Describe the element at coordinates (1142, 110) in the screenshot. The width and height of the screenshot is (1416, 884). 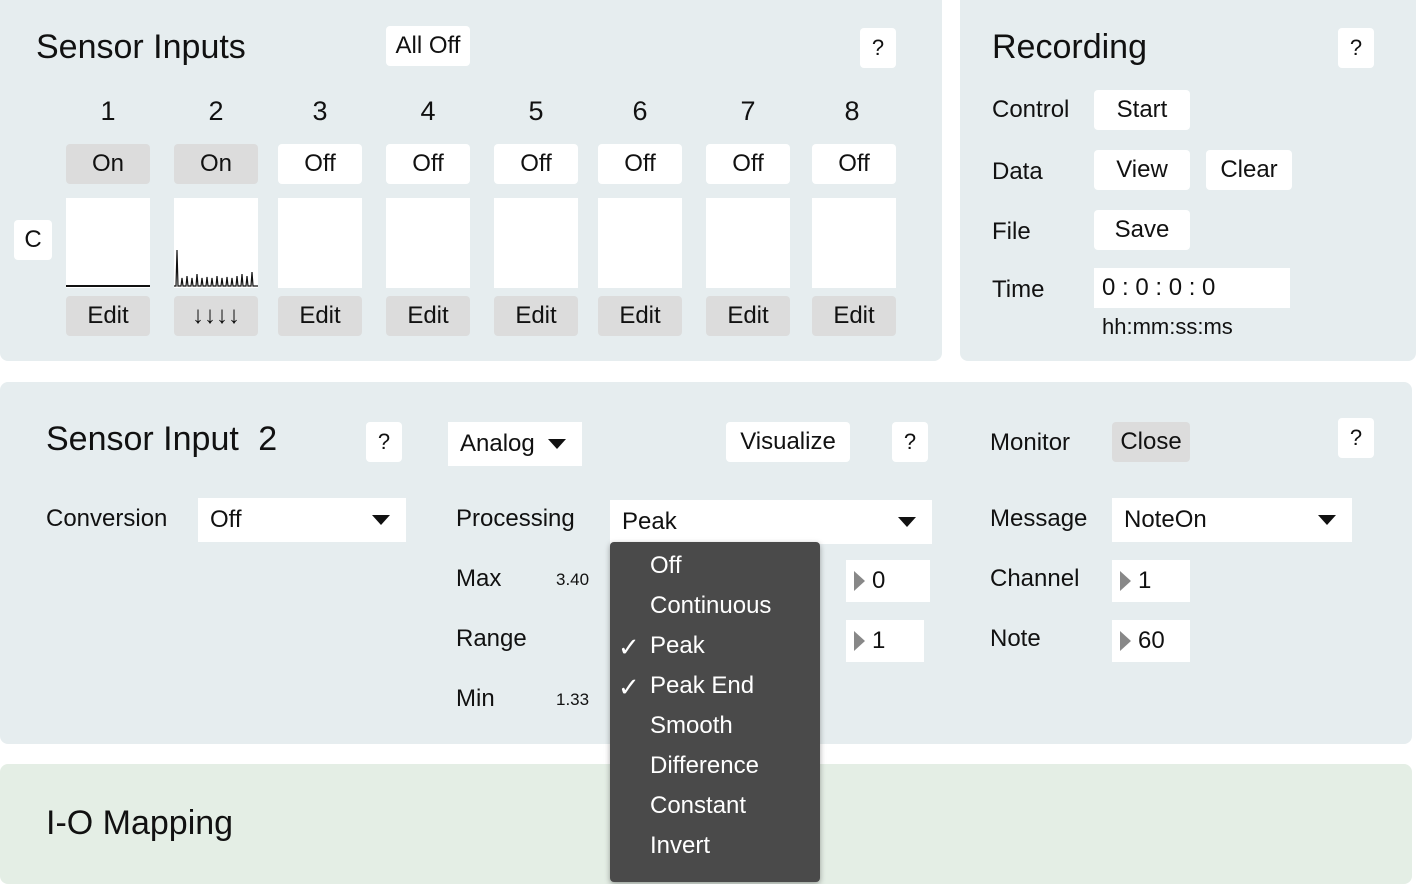
I see `start-button: Start` at that location.